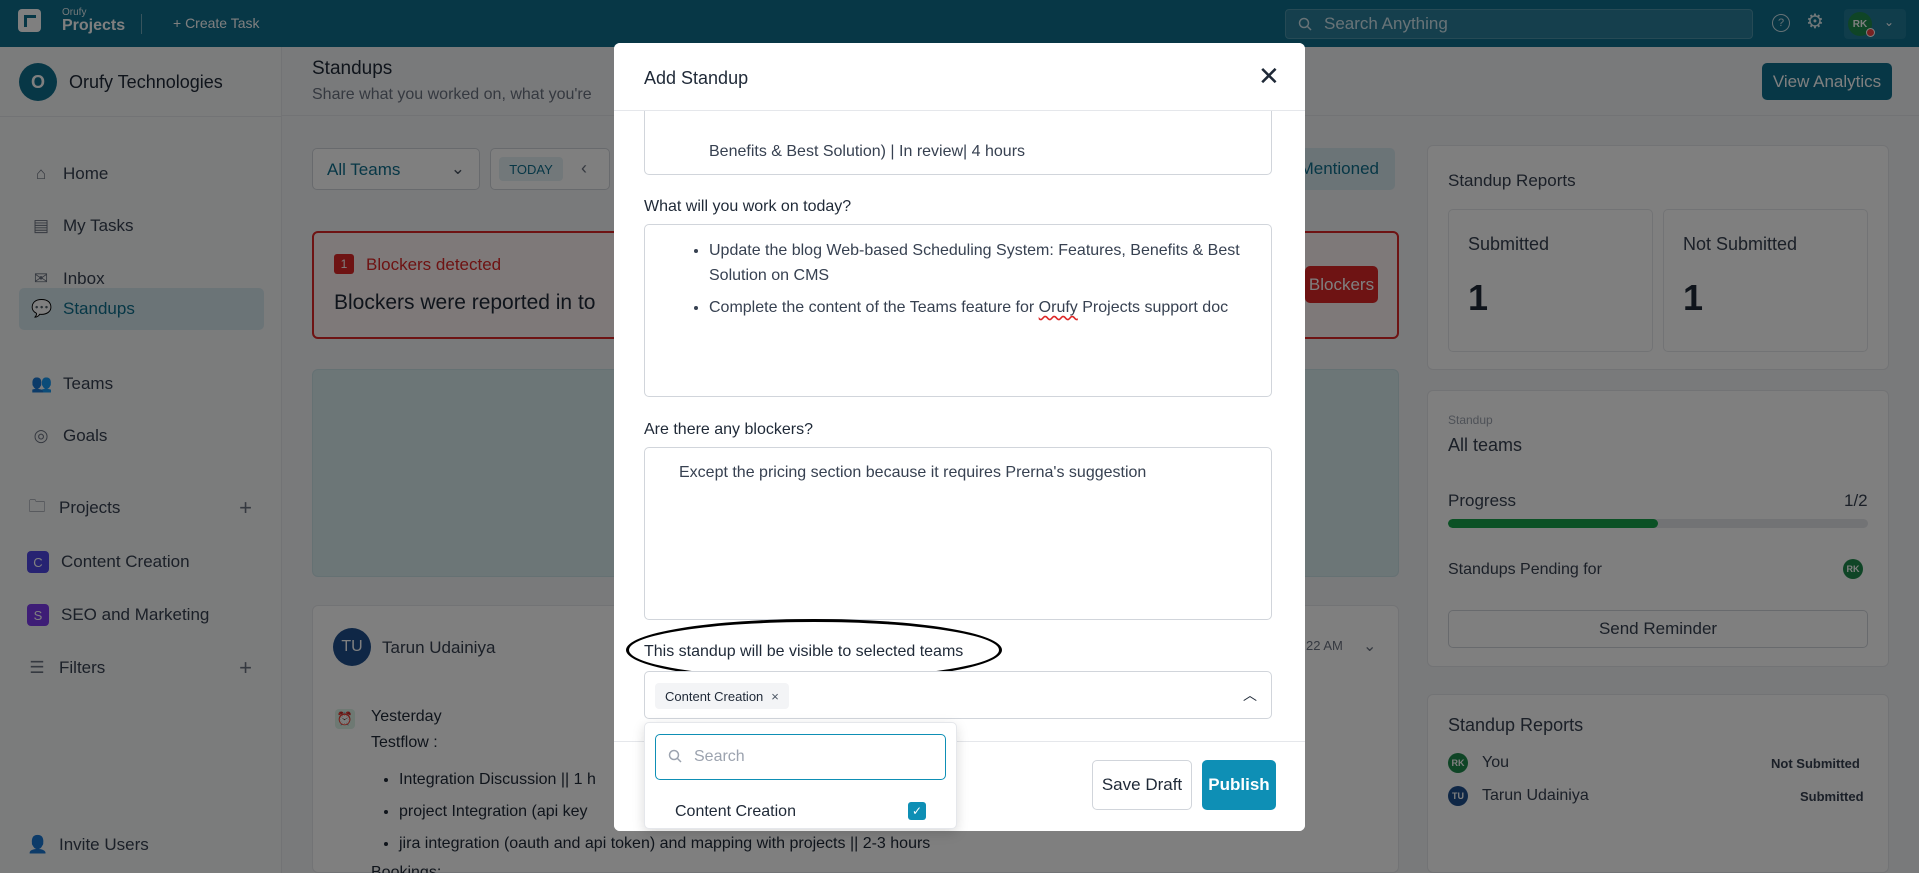 Image resolution: width=1919 pixels, height=873 pixels. Describe the element at coordinates (675, 756) in the screenshot. I see `search-icon` at that location.